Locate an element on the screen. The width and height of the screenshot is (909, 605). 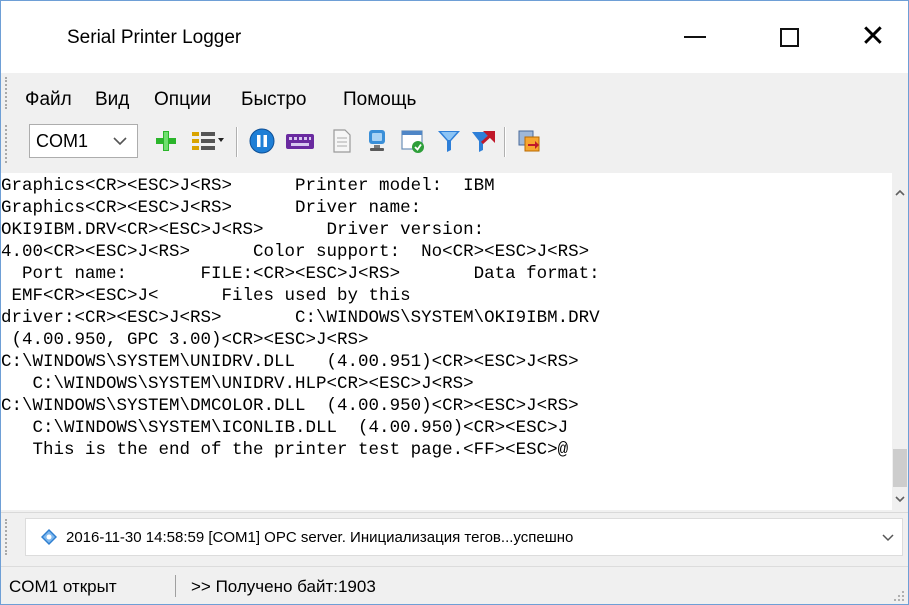
close-button: ✕ is located at coordinates (873, 37).